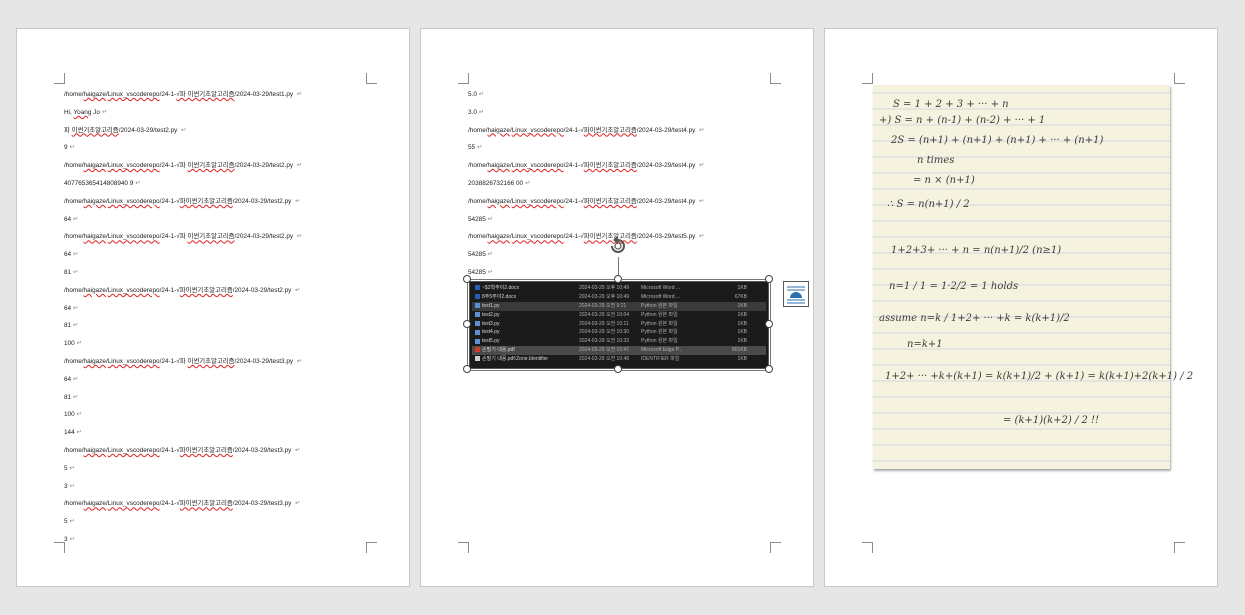 The height and width of the screenshot is (615, 1245). I want to click on text-run: /2024-03-29/test4.py, so click(667, 201).